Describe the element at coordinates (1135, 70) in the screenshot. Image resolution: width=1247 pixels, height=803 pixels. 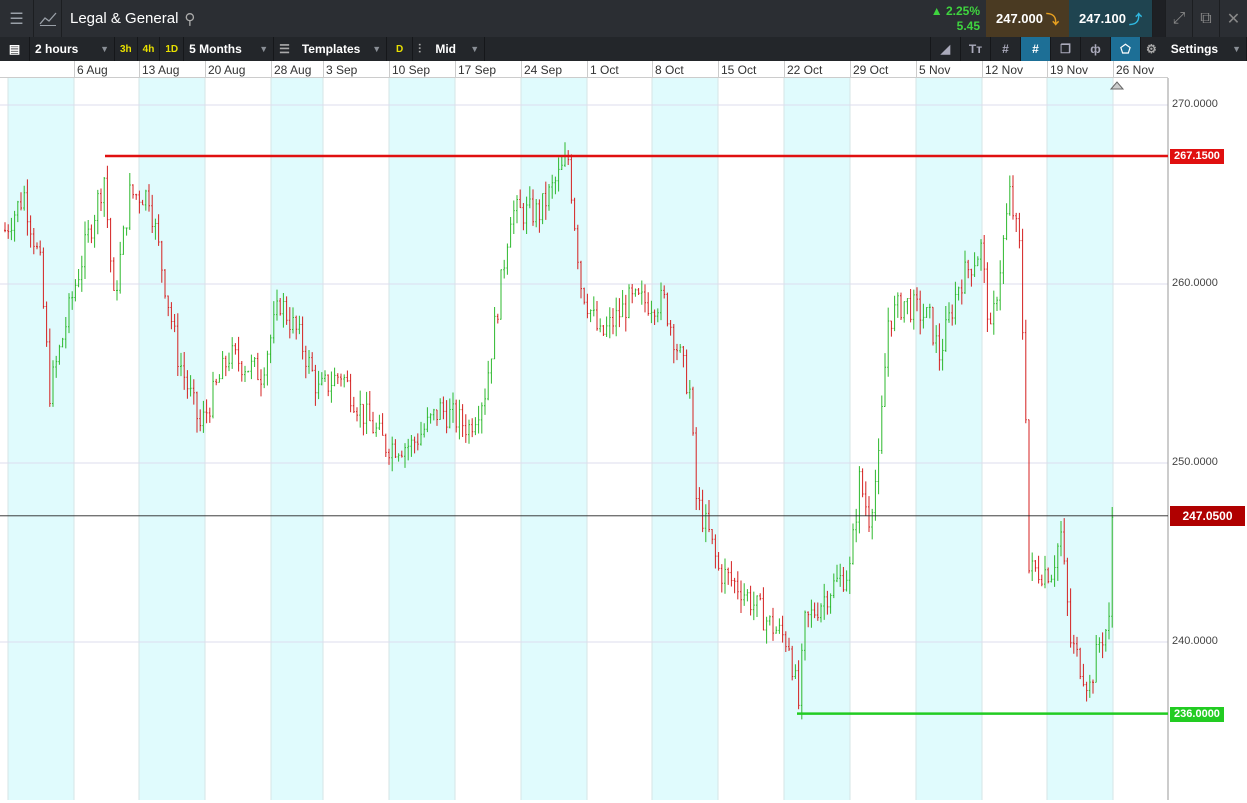
I see `date-tick-label: 26 Nov` at that location.